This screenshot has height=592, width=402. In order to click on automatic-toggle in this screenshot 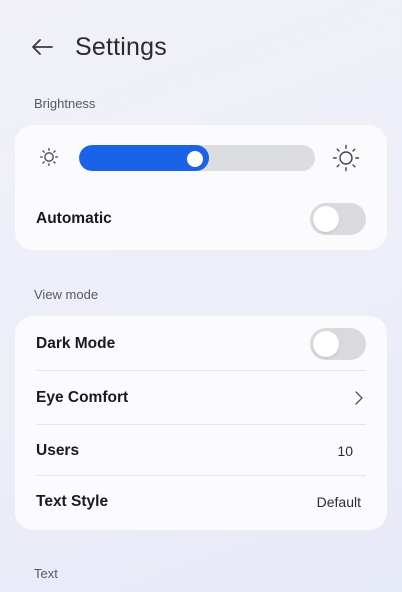, I will do `click(338, 219)`.